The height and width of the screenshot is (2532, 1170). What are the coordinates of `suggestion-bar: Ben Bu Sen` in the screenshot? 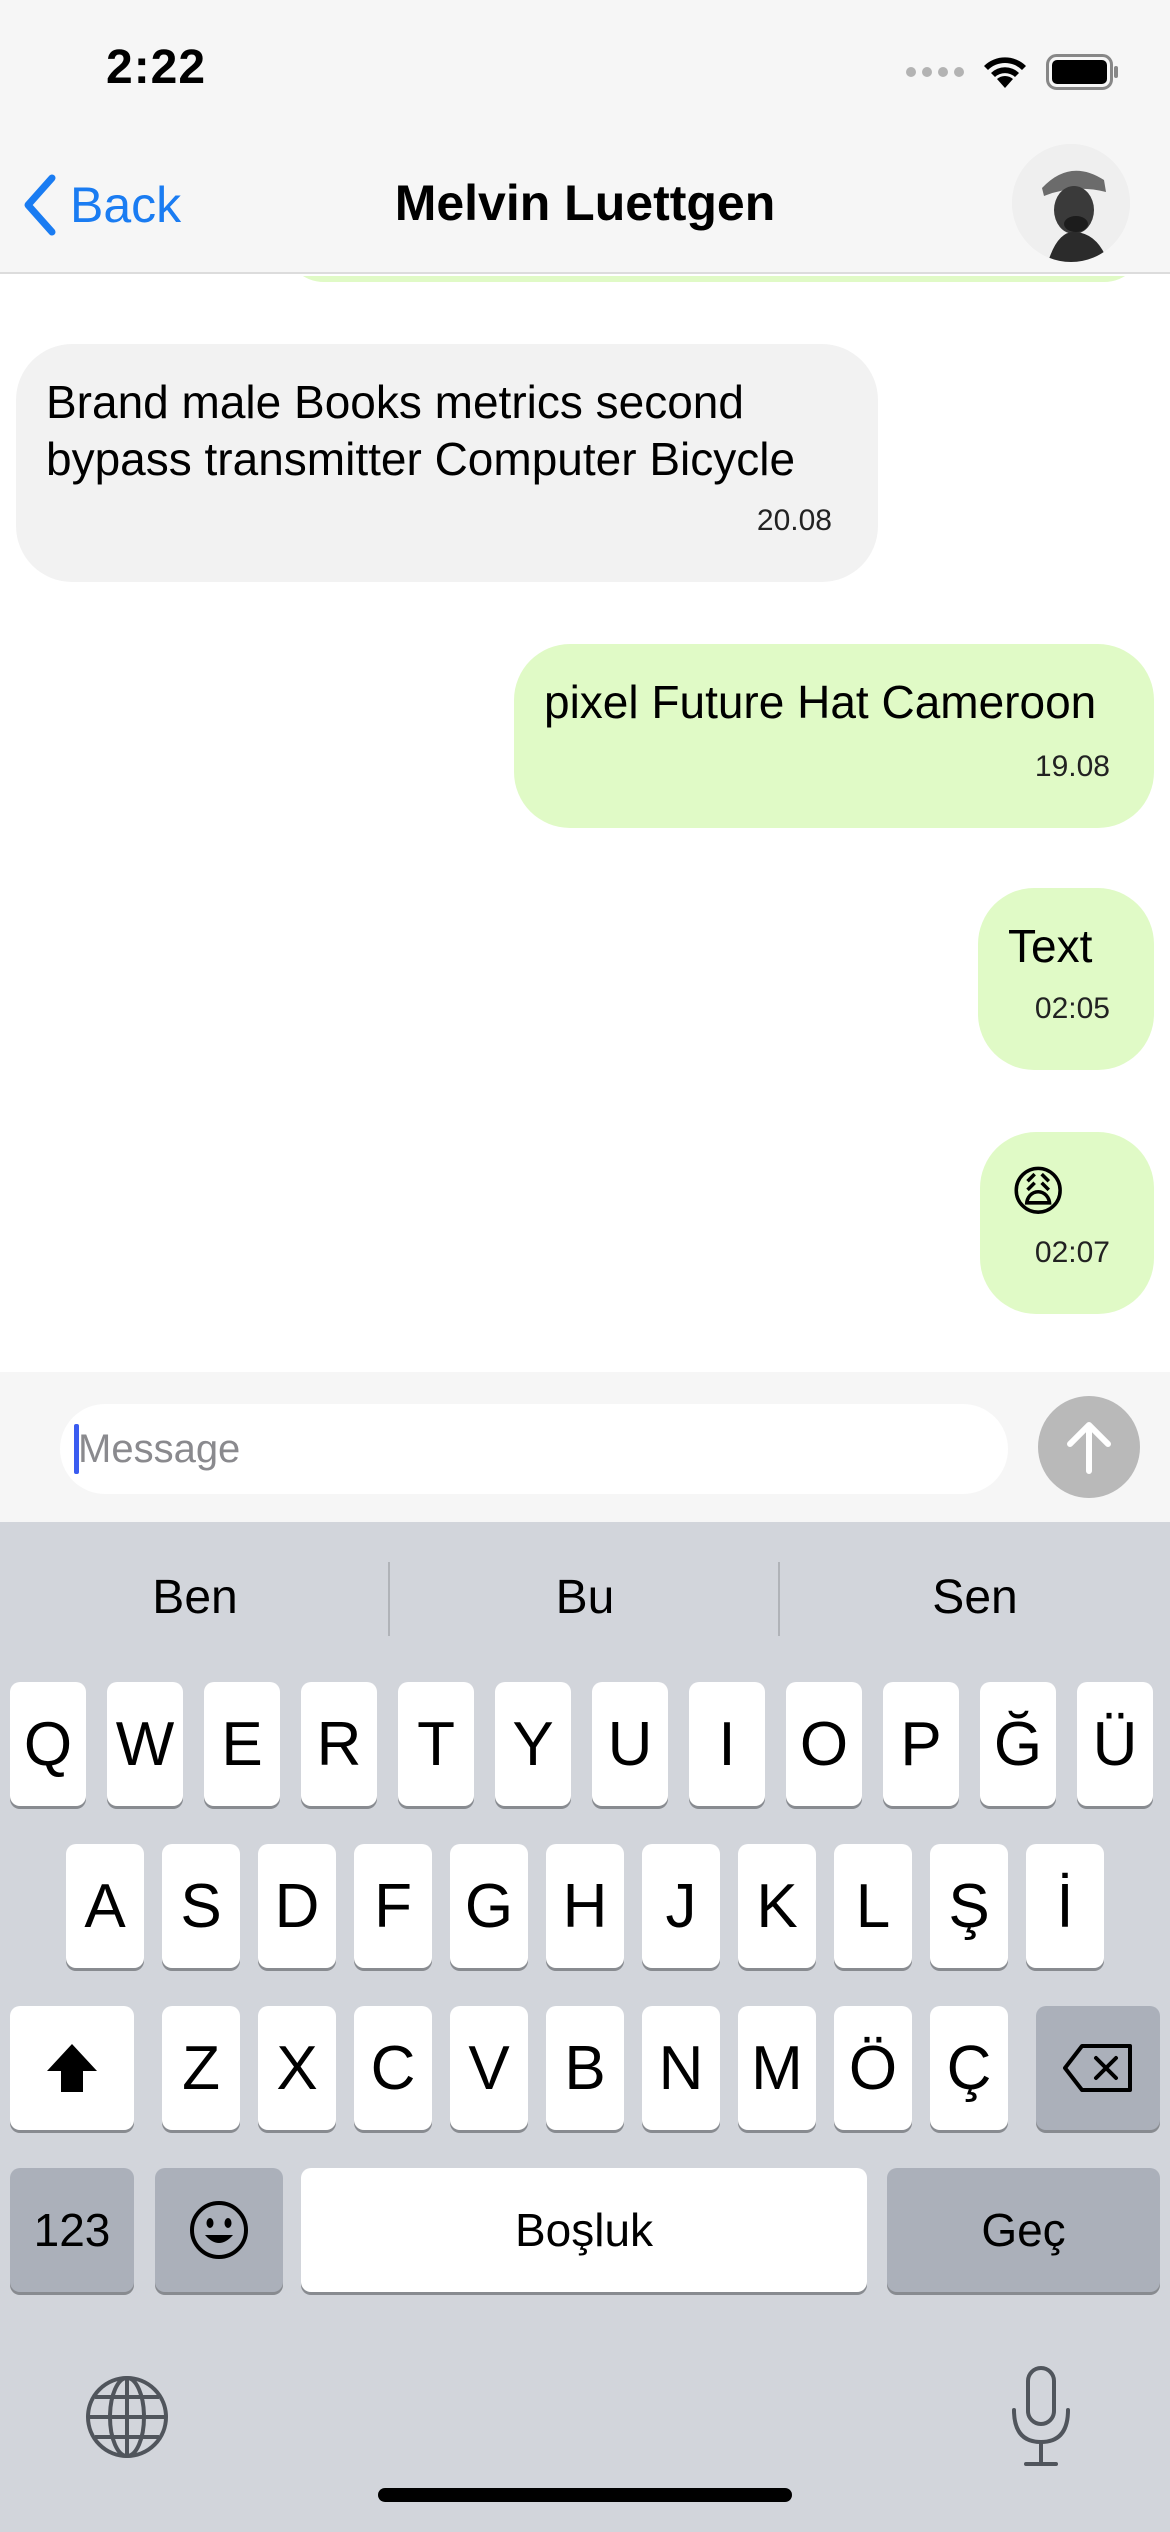 It's located at (585, 1597).